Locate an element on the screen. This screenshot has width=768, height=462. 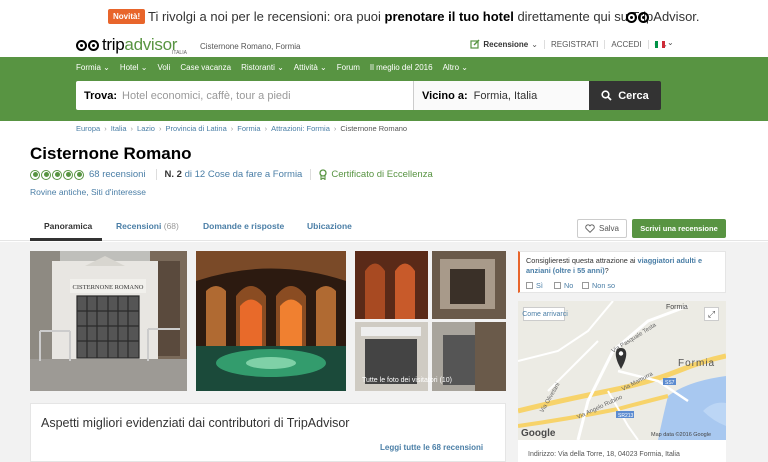
nav-item-ristoranti: Ristoranti ⌄ is located at coordinates (262, 67).